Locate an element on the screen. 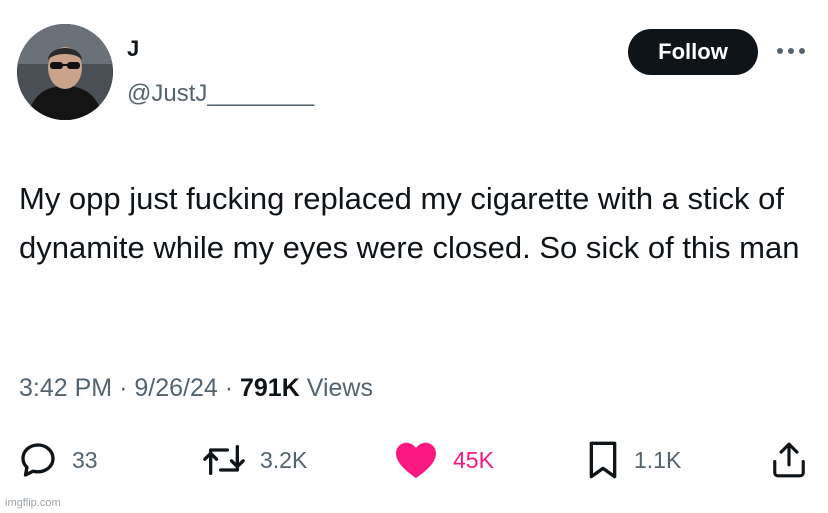 This screenshot has height=513, width=828. reply-button: 33 is located at coordinates (58, 460).